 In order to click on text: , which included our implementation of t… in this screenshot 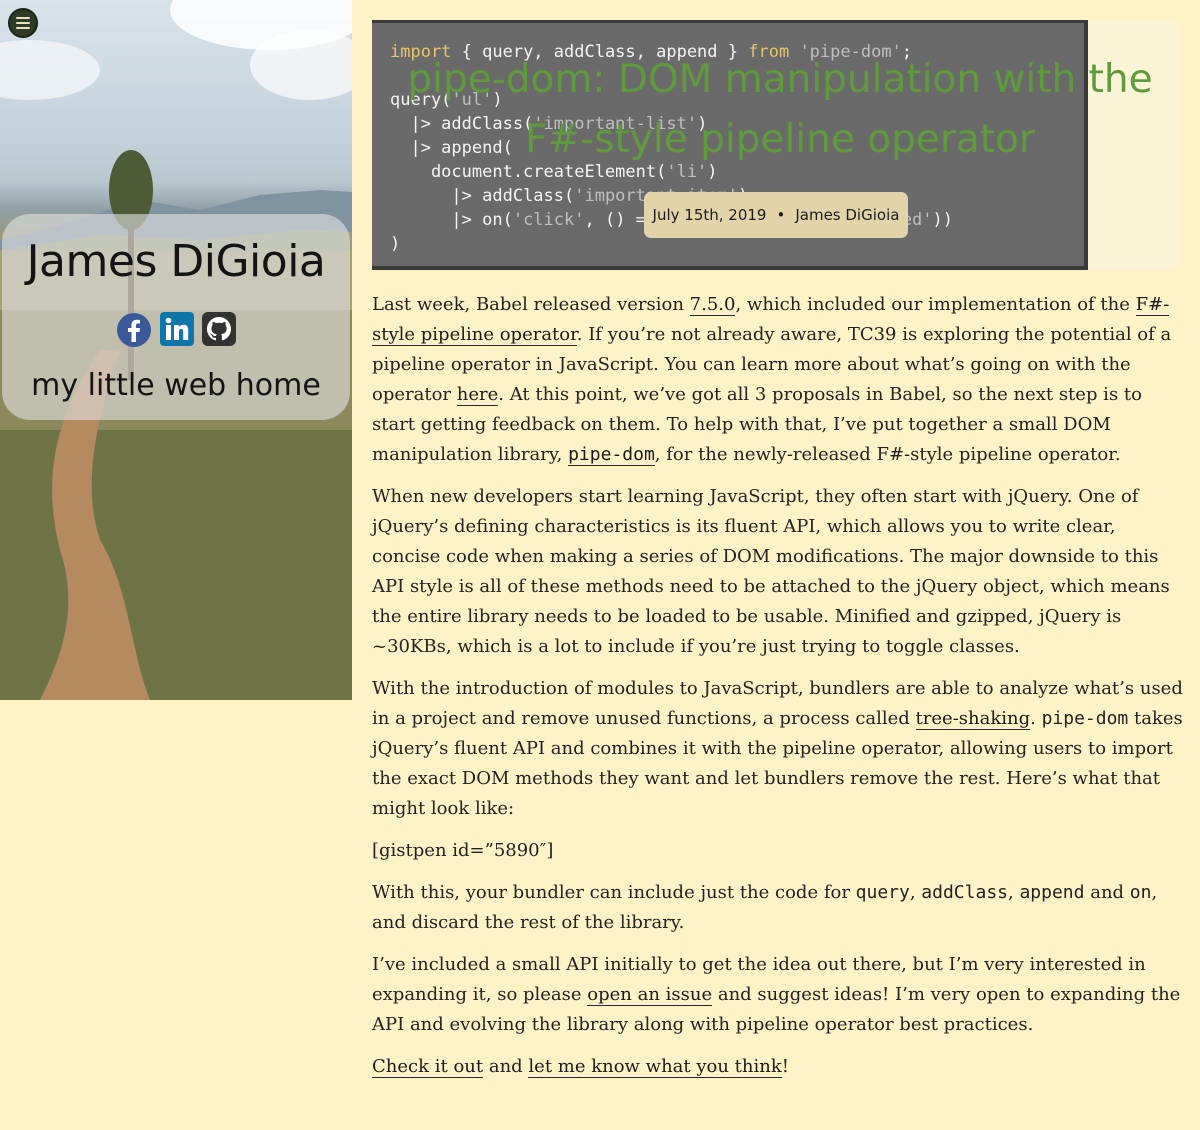, I will do `click(935, 304)`.